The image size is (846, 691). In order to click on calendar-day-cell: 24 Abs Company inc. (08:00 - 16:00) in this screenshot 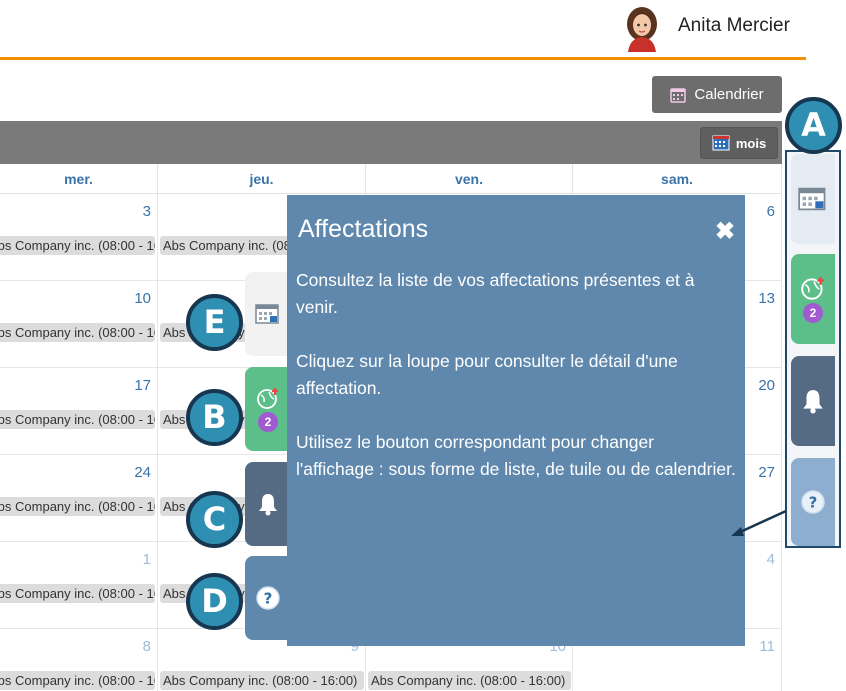, I will do `click(79, 498)`.